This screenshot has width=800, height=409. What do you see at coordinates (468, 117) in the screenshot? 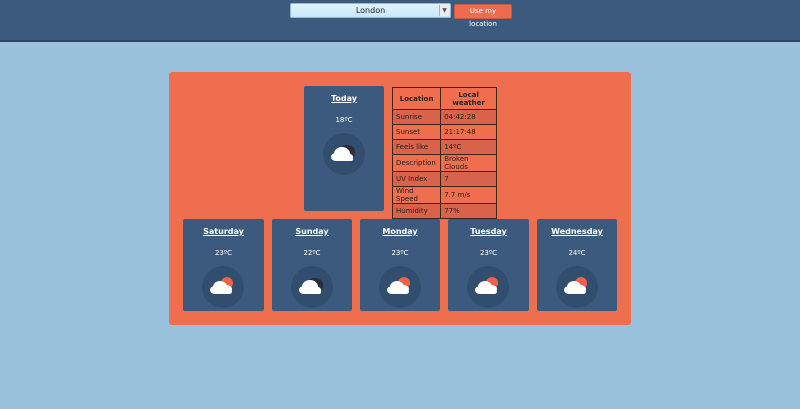
I see `row-value: 04:42:28` at bounding box center [468, 117].